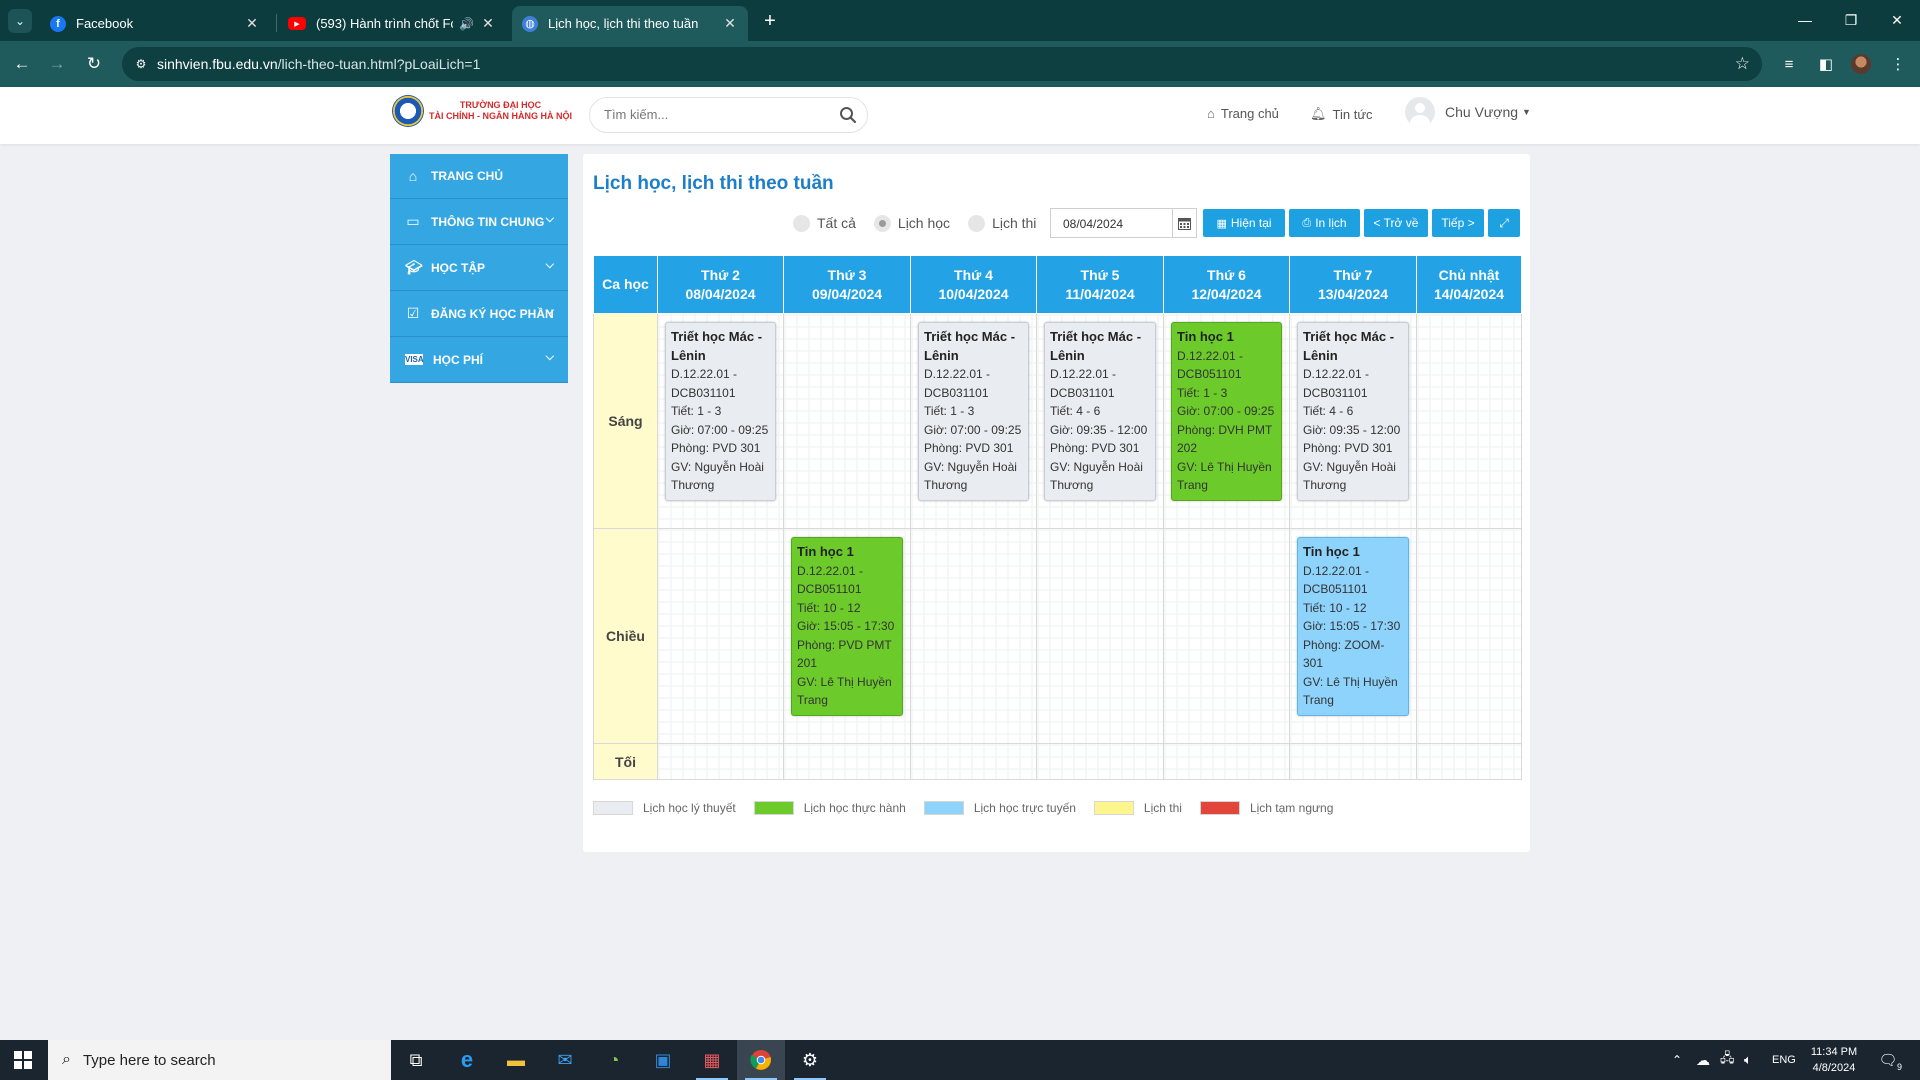  I want to click on legend-item: Lịch học thực hành, so click(829, 808).